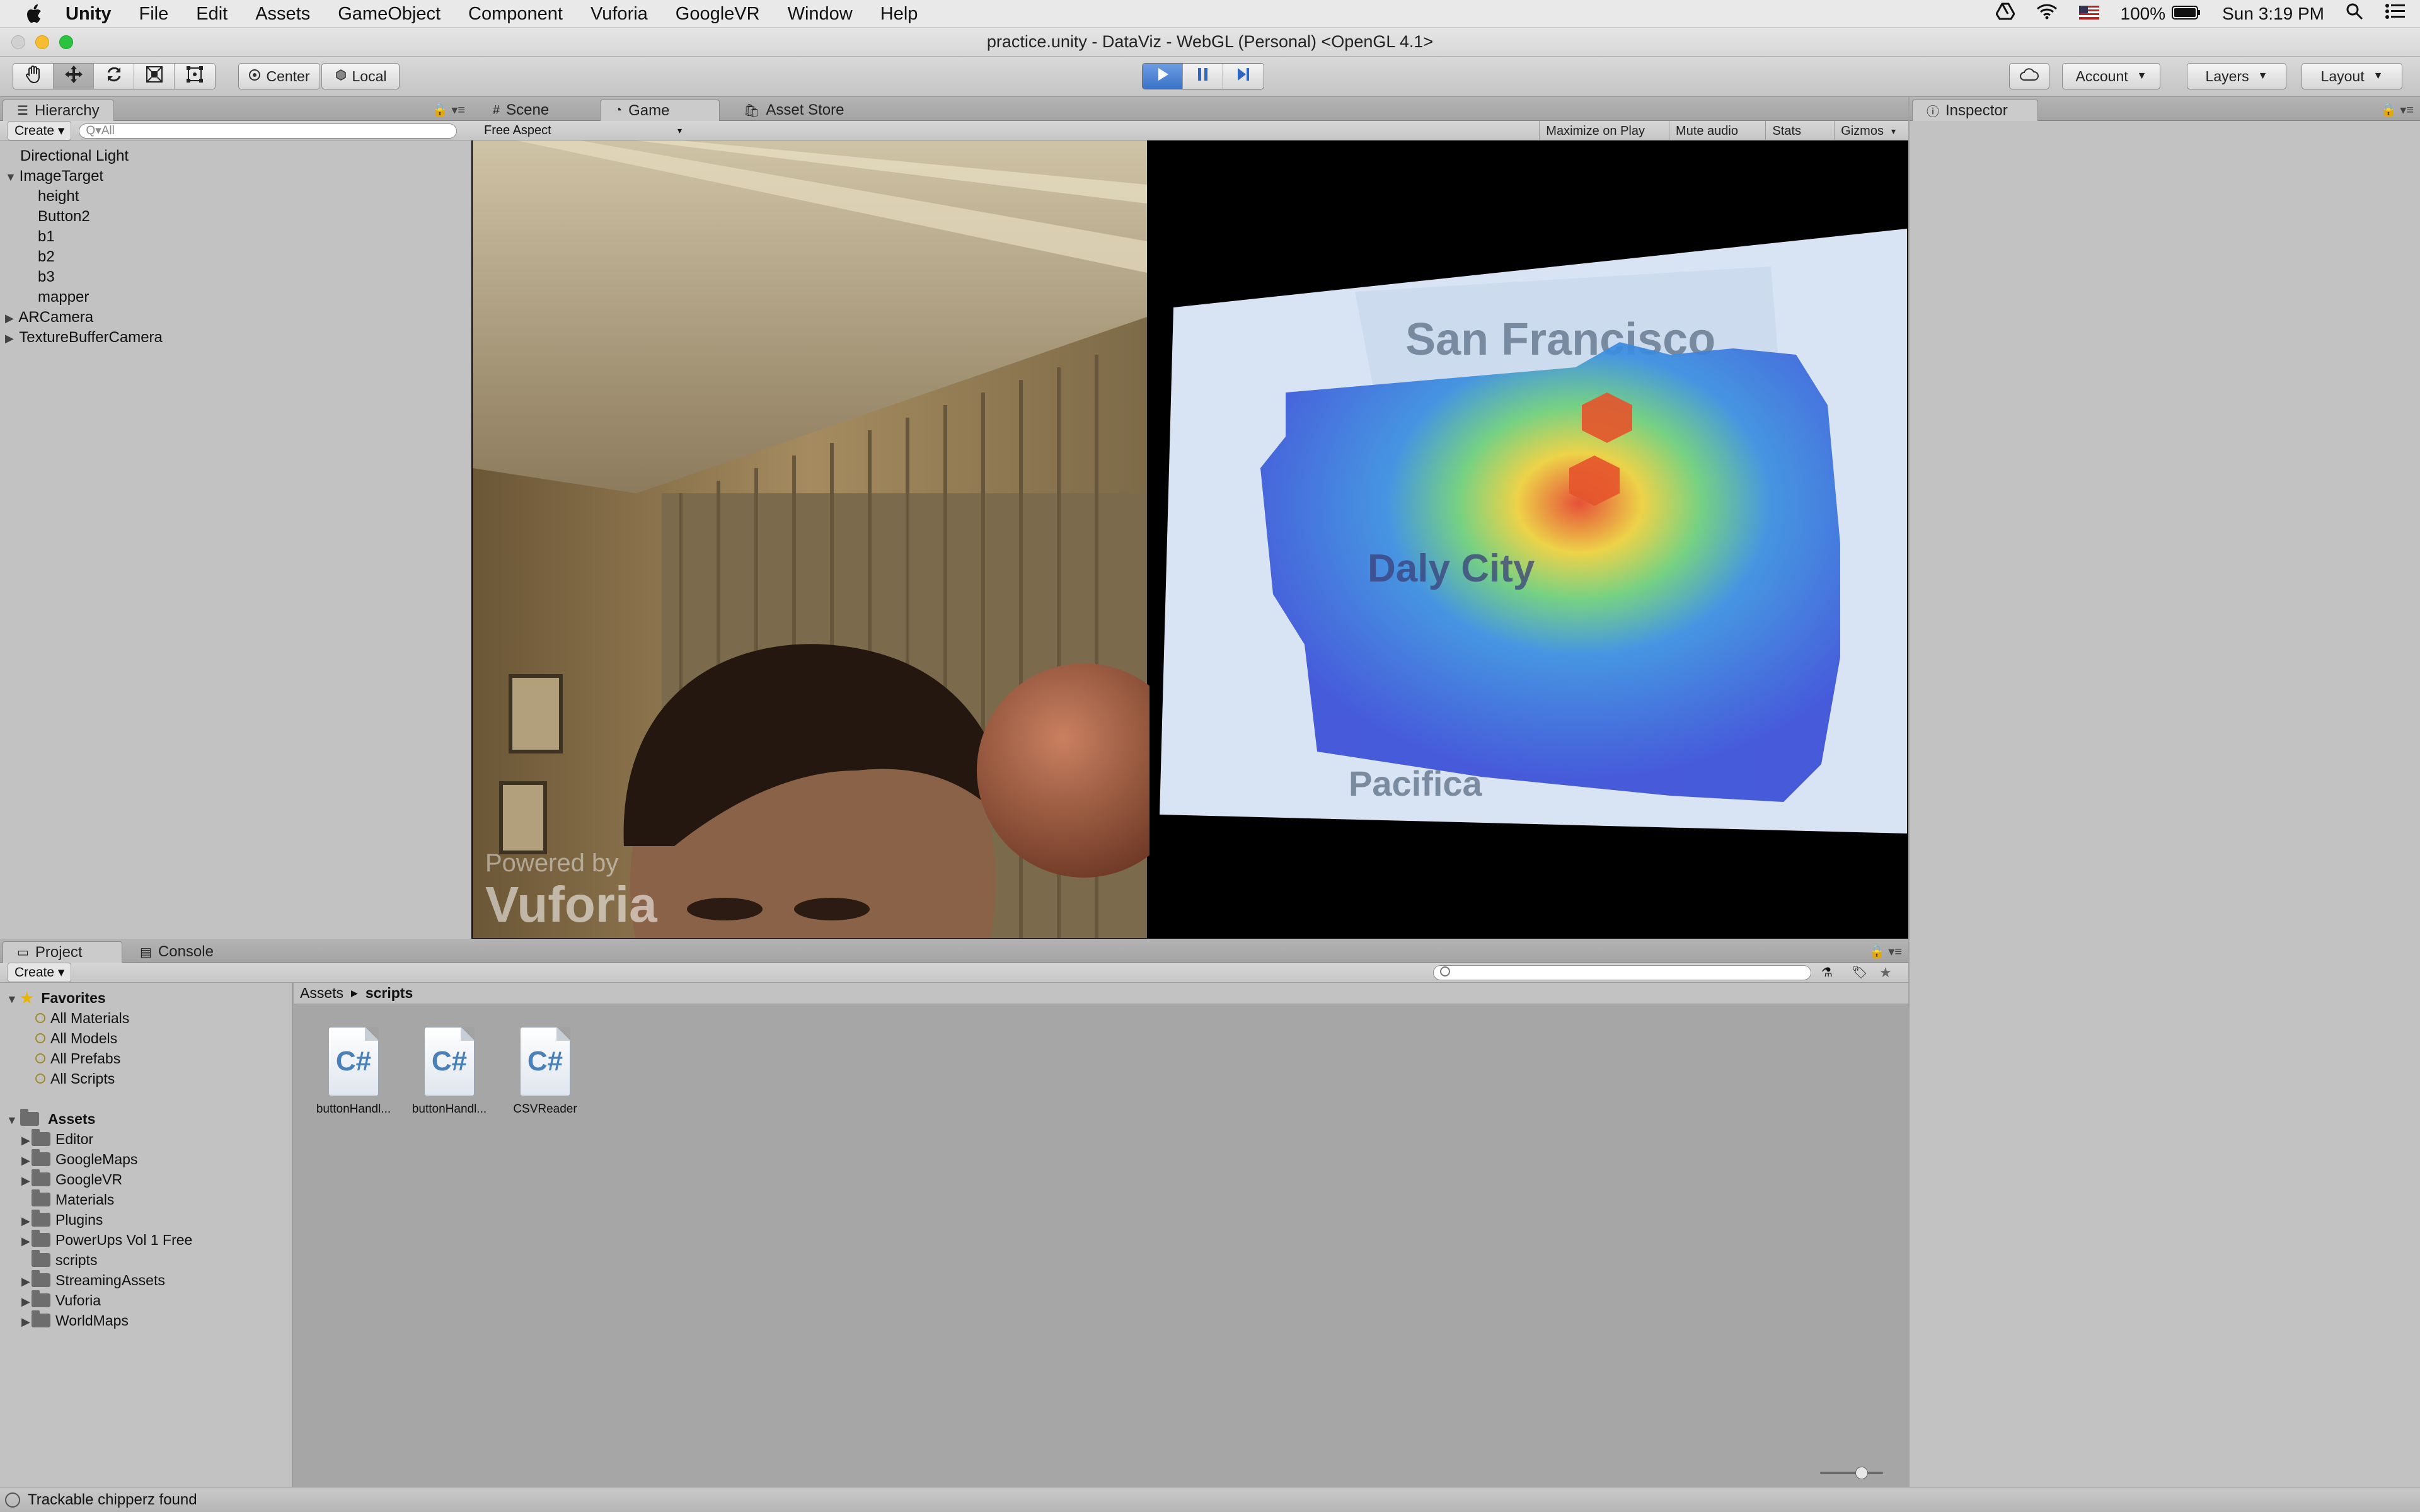  Describe the element at coordinates (47, 277) in the screenshot. I see `hierarchy-item-b3: b3` at that location.